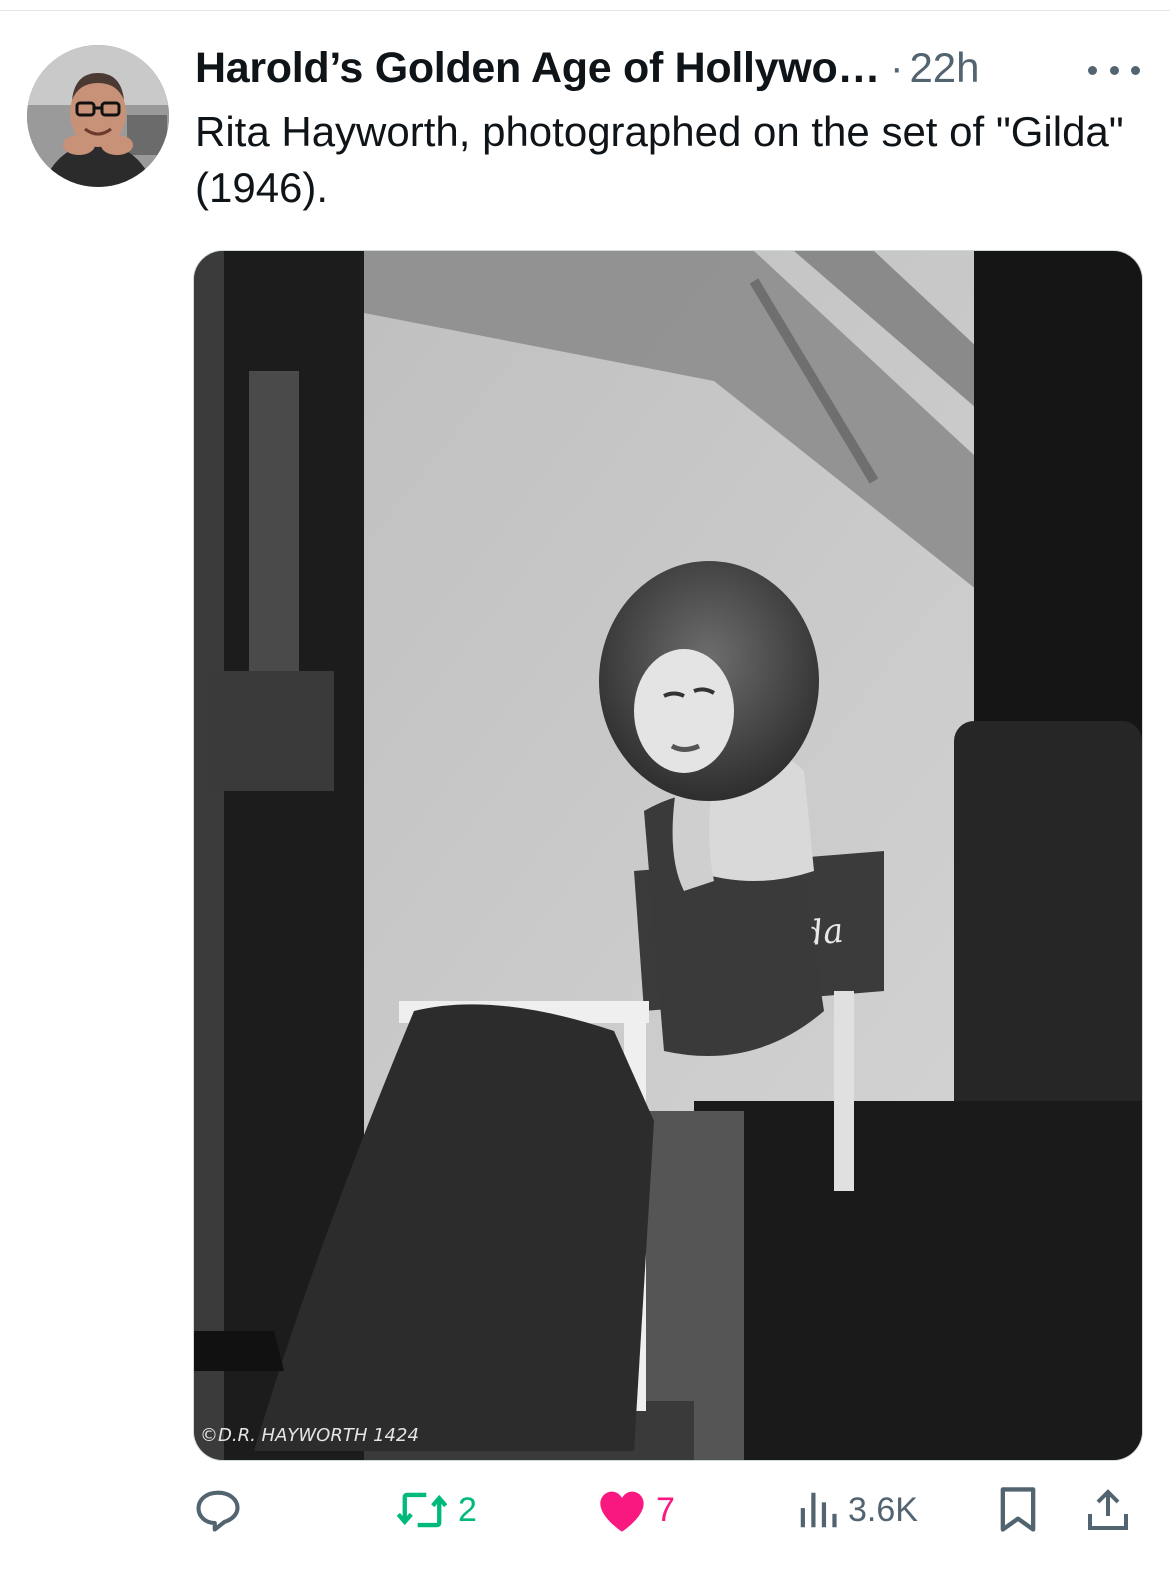  I want to click on photo-caption-text: ©D.R. HAYWORTH 1424, so click(309, 1435).